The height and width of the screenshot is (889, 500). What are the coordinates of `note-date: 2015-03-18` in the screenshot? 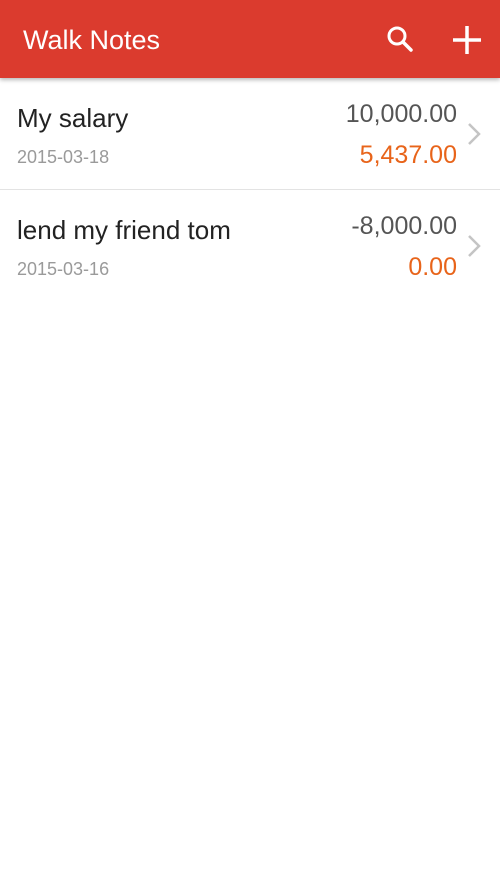 It's located at (63, 157).